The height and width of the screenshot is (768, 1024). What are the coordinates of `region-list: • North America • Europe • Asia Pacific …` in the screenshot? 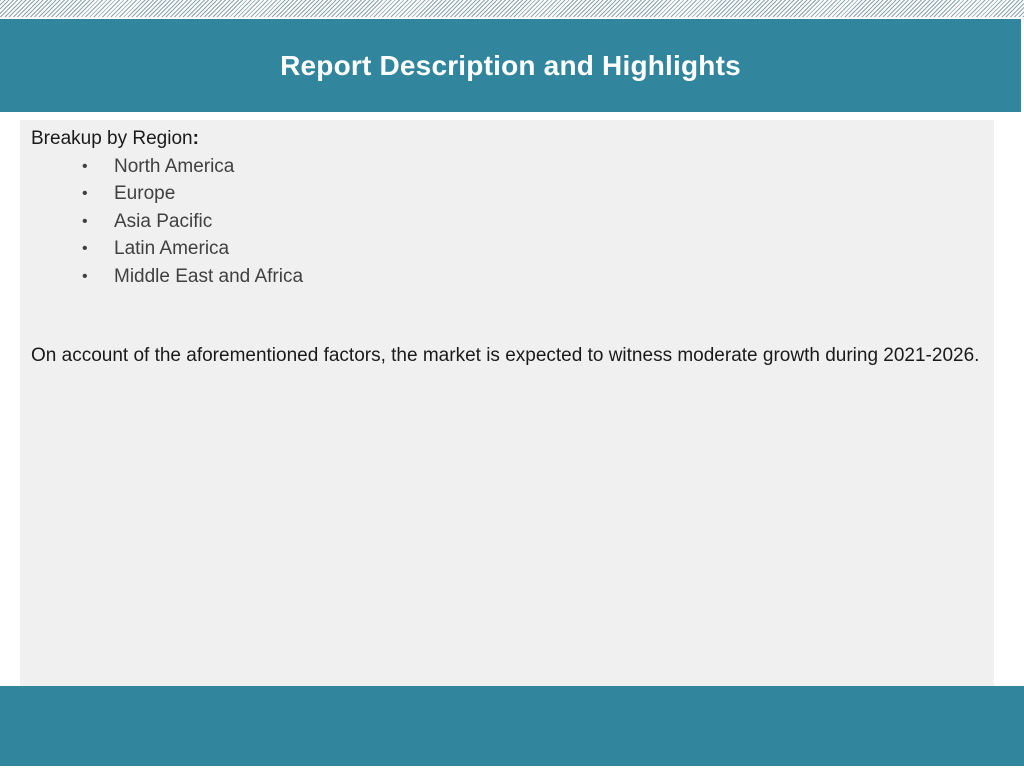 It's located at (190, 221).